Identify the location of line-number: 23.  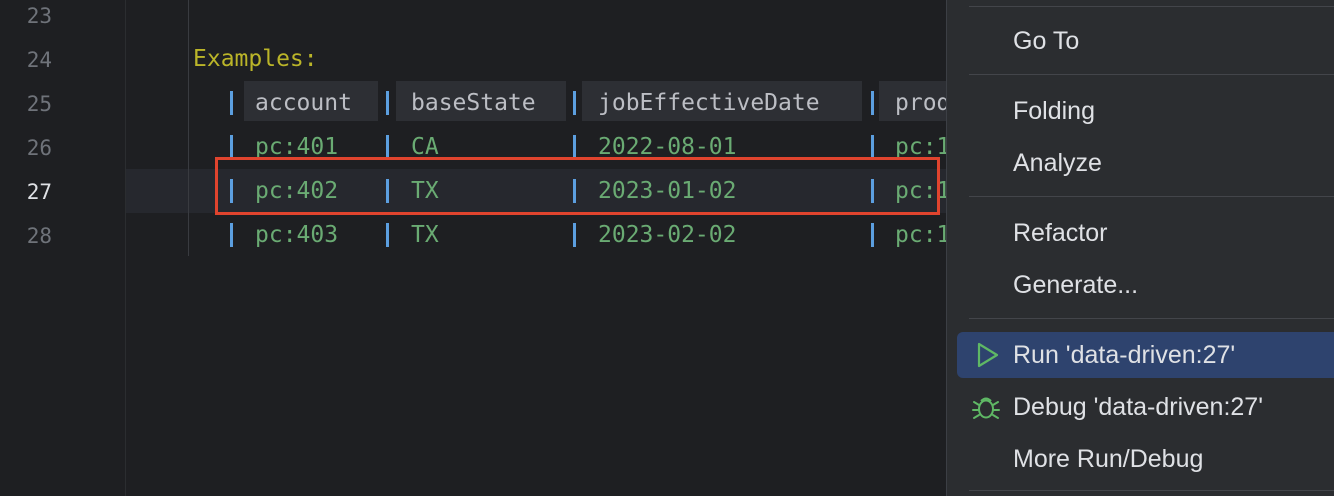
(39, 16).